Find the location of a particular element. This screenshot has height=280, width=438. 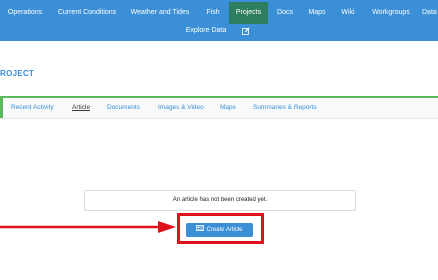

red-arrow-icon is located at coordinates (88, 227).